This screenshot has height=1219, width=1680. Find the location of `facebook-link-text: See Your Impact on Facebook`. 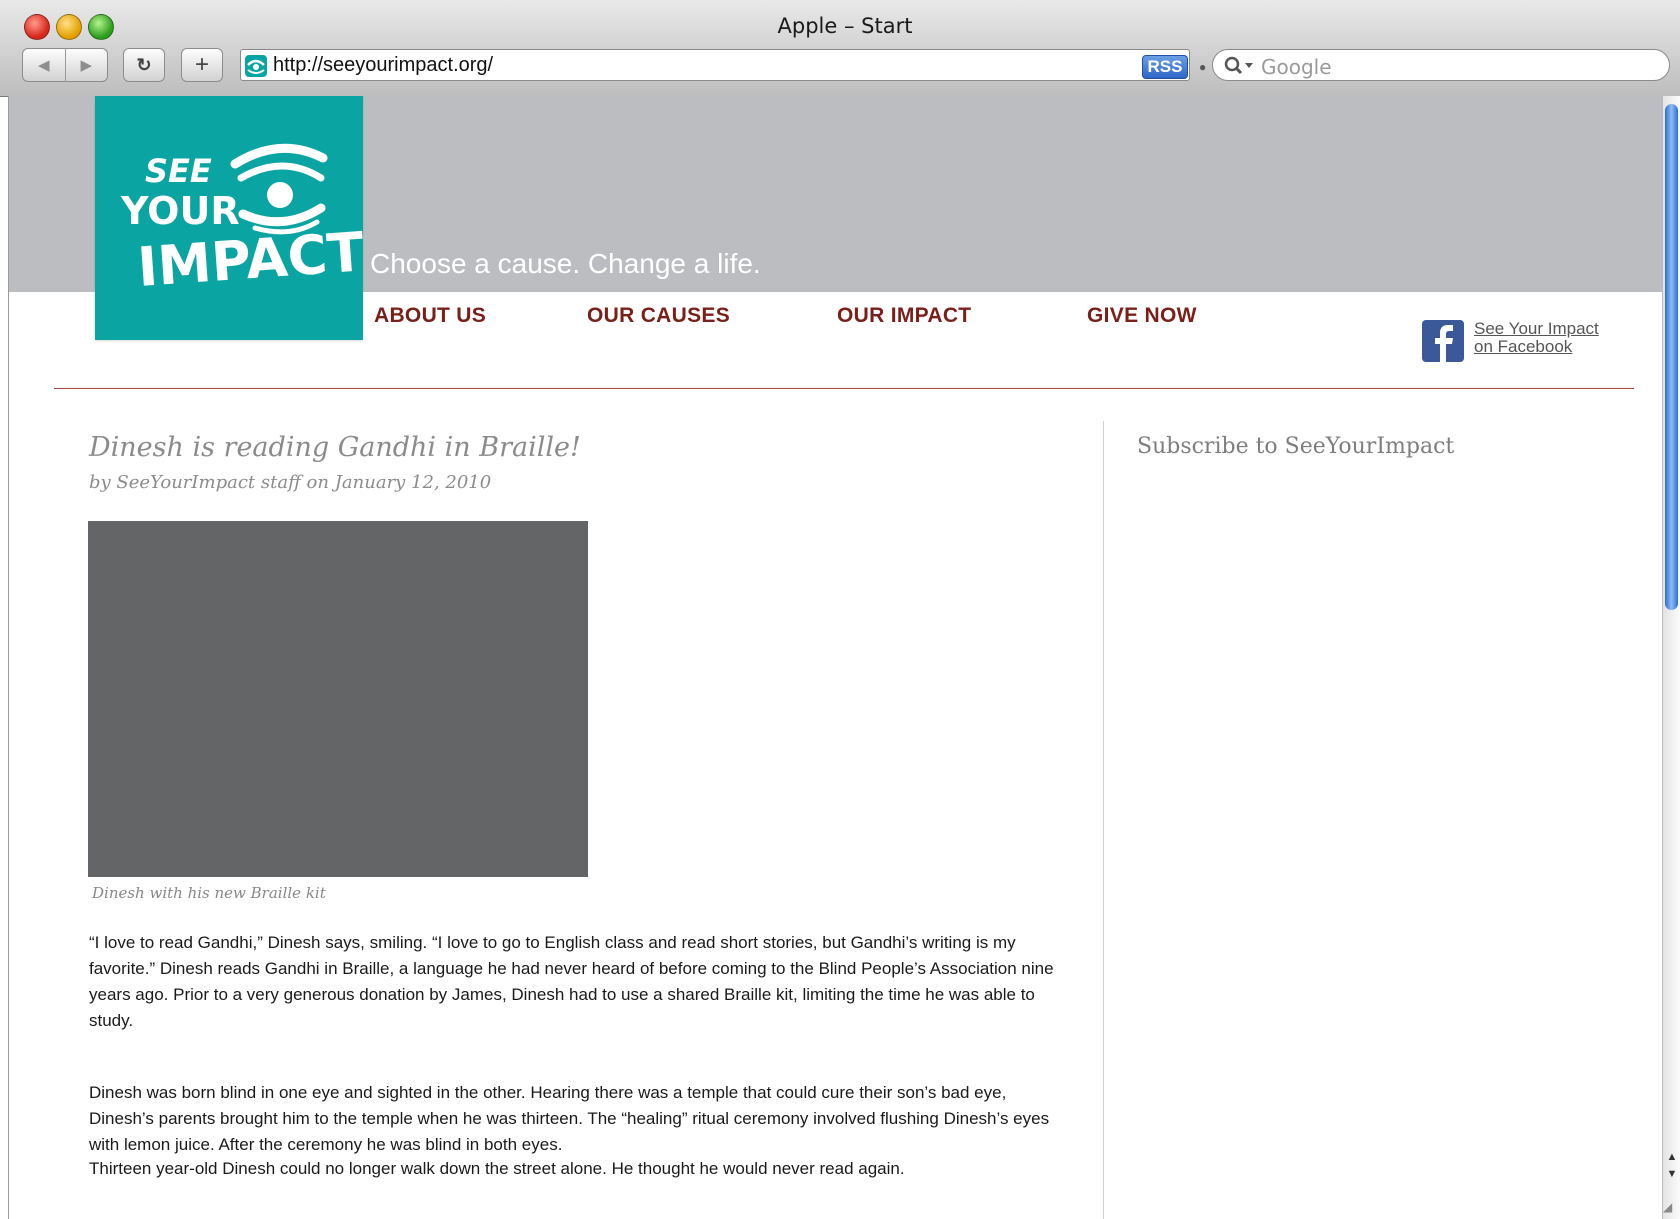

facebook-link-text: See Your Impact on Facebook is located at coordinates (1554, 338).